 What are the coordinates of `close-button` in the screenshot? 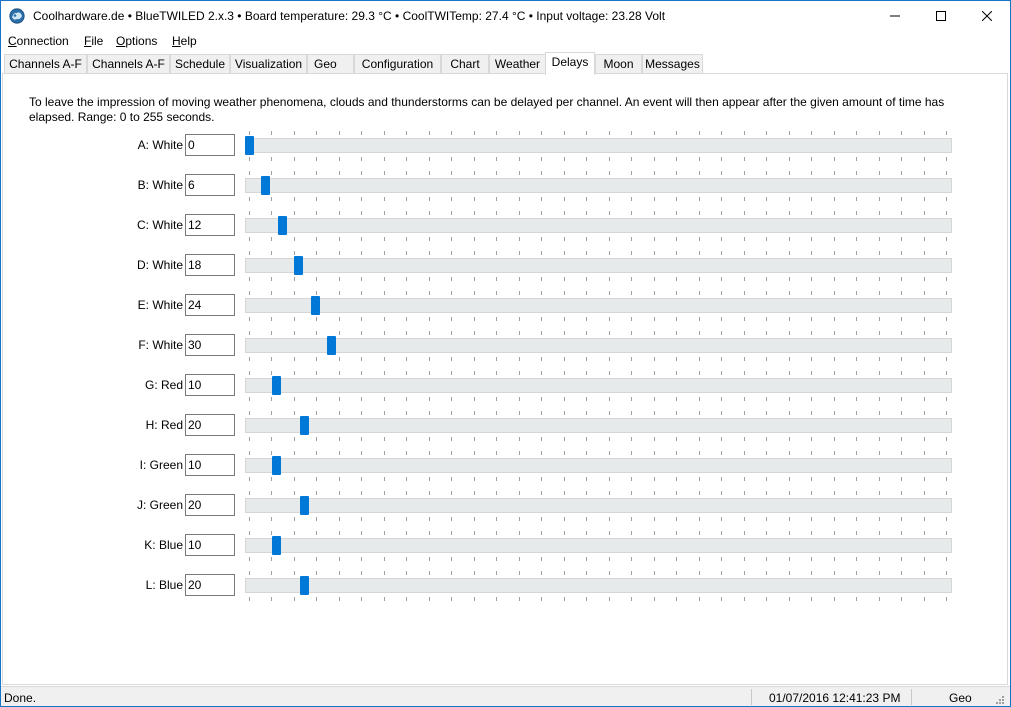 It's located at (987, 16).